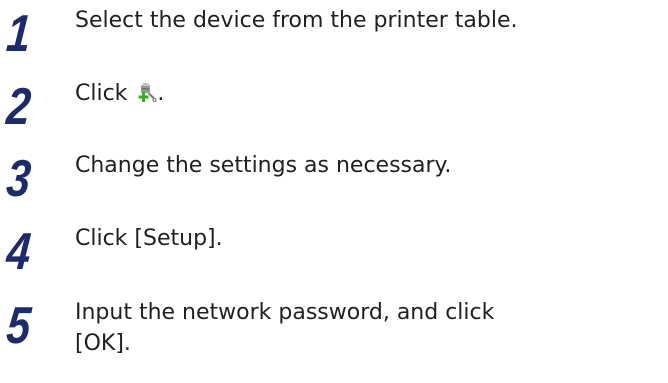  Describe the element at coordinates (161, 93) in the screenshot. I see `step-text-after-icon: .` at that location.